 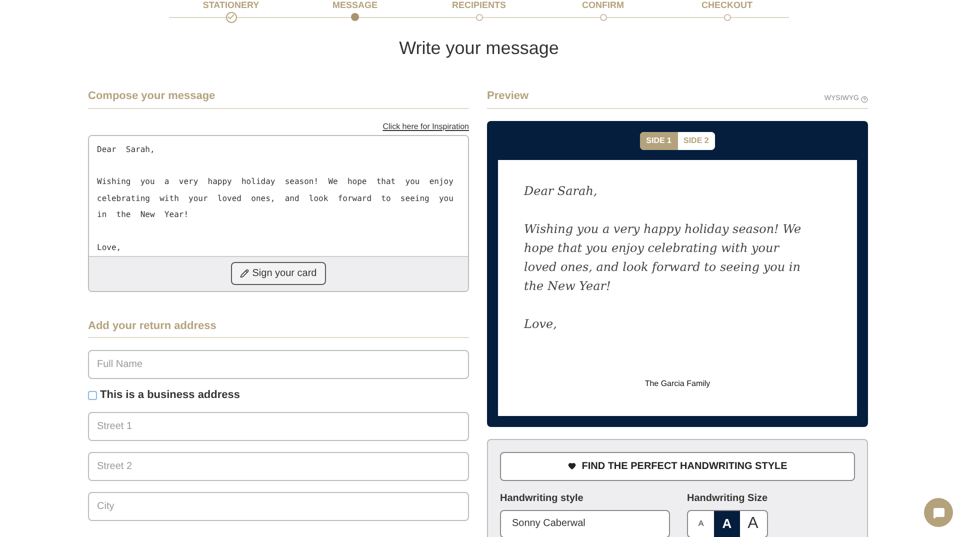 I want to click on chat-icon, so click(x=938, y=512).